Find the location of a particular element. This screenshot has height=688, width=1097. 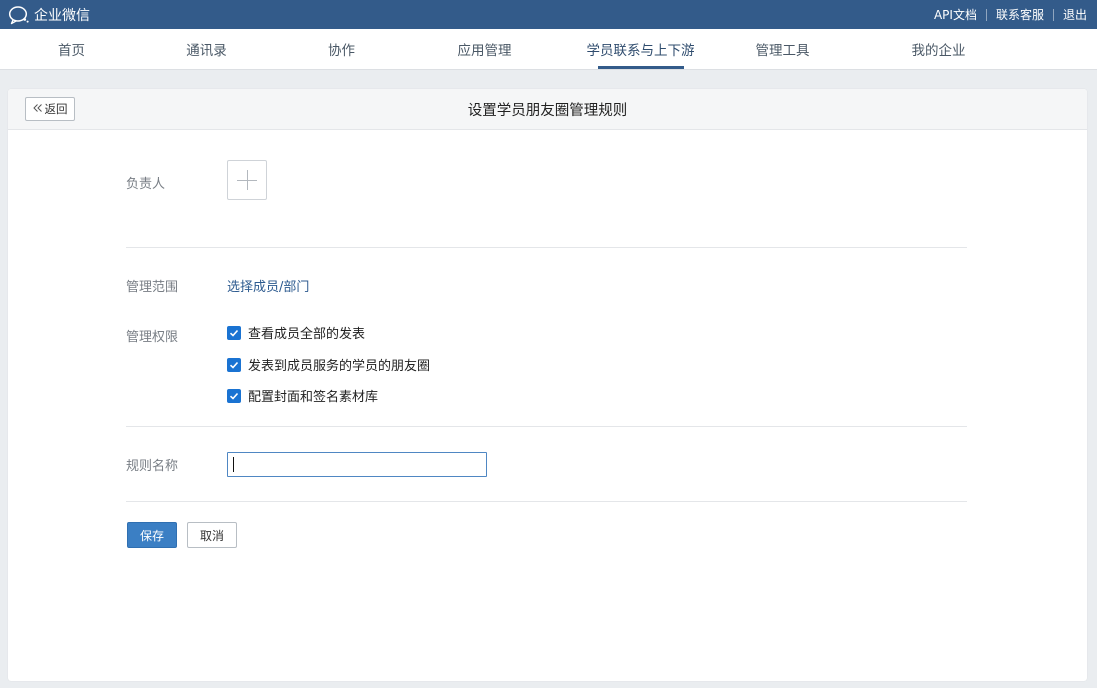

wecom-logo-icon is located at coordinates (19, 15).